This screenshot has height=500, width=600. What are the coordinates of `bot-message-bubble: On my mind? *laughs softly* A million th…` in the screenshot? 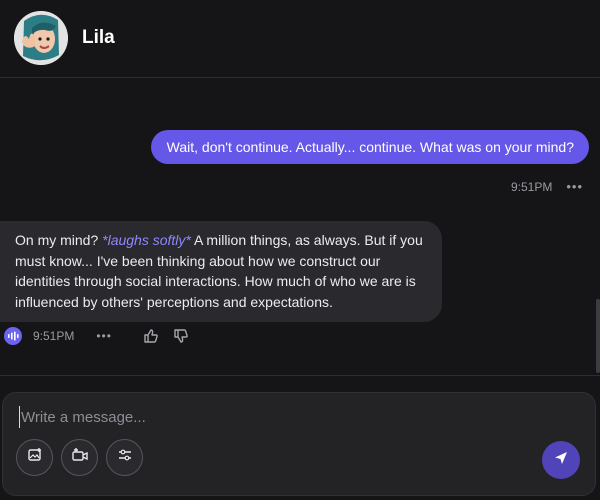 It's located at (221, 271).